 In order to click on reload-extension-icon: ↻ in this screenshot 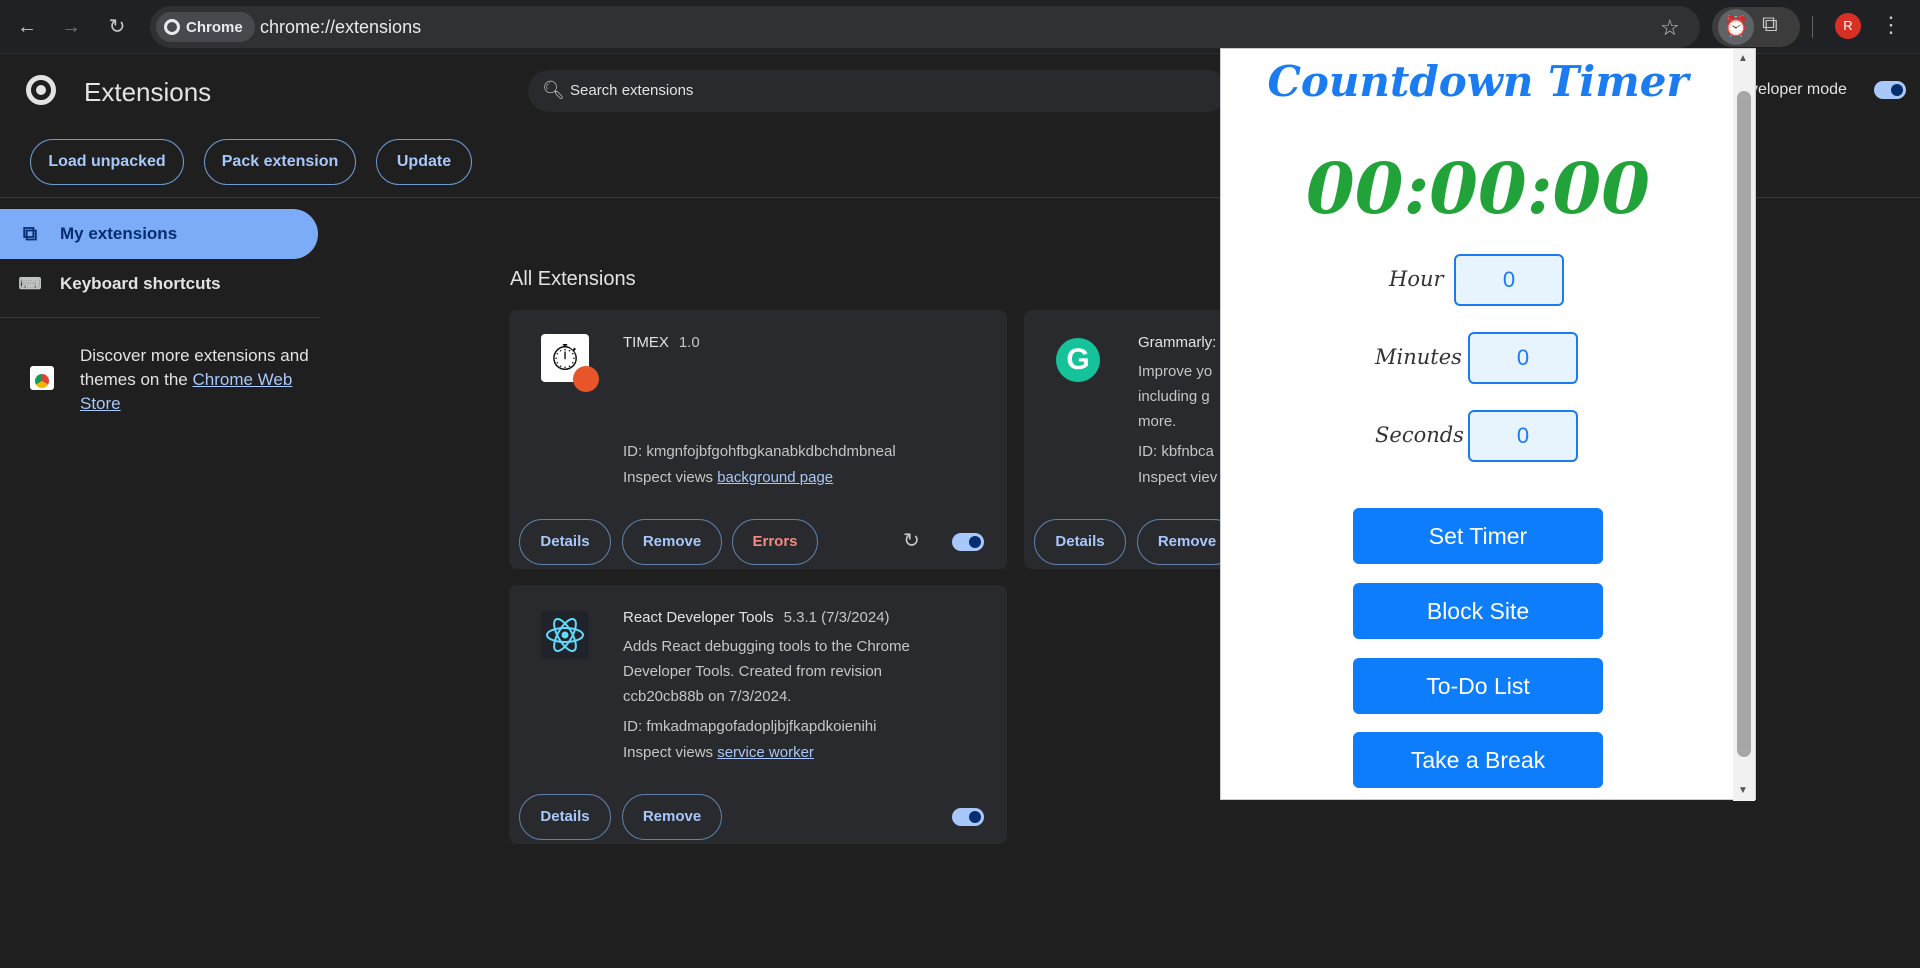, I will do `click(911, 540)`.